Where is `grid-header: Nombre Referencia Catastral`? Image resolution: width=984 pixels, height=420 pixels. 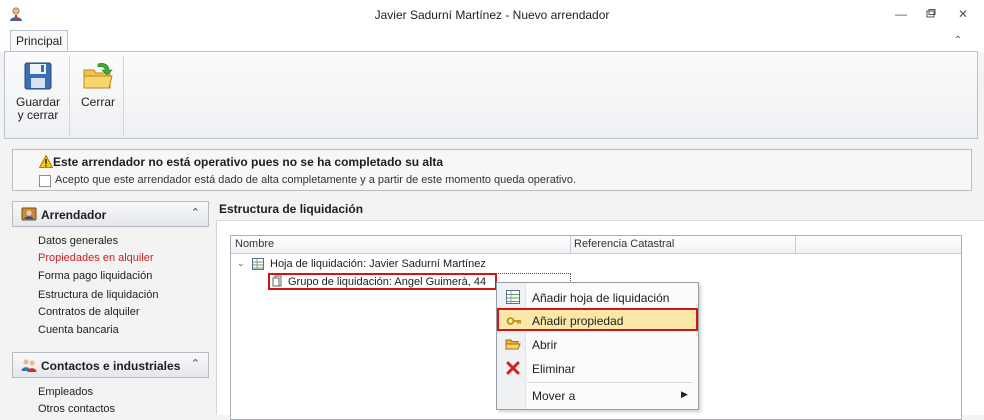
grid-header: Nombre Referencia Catastral is located at coordinates (596, 245).